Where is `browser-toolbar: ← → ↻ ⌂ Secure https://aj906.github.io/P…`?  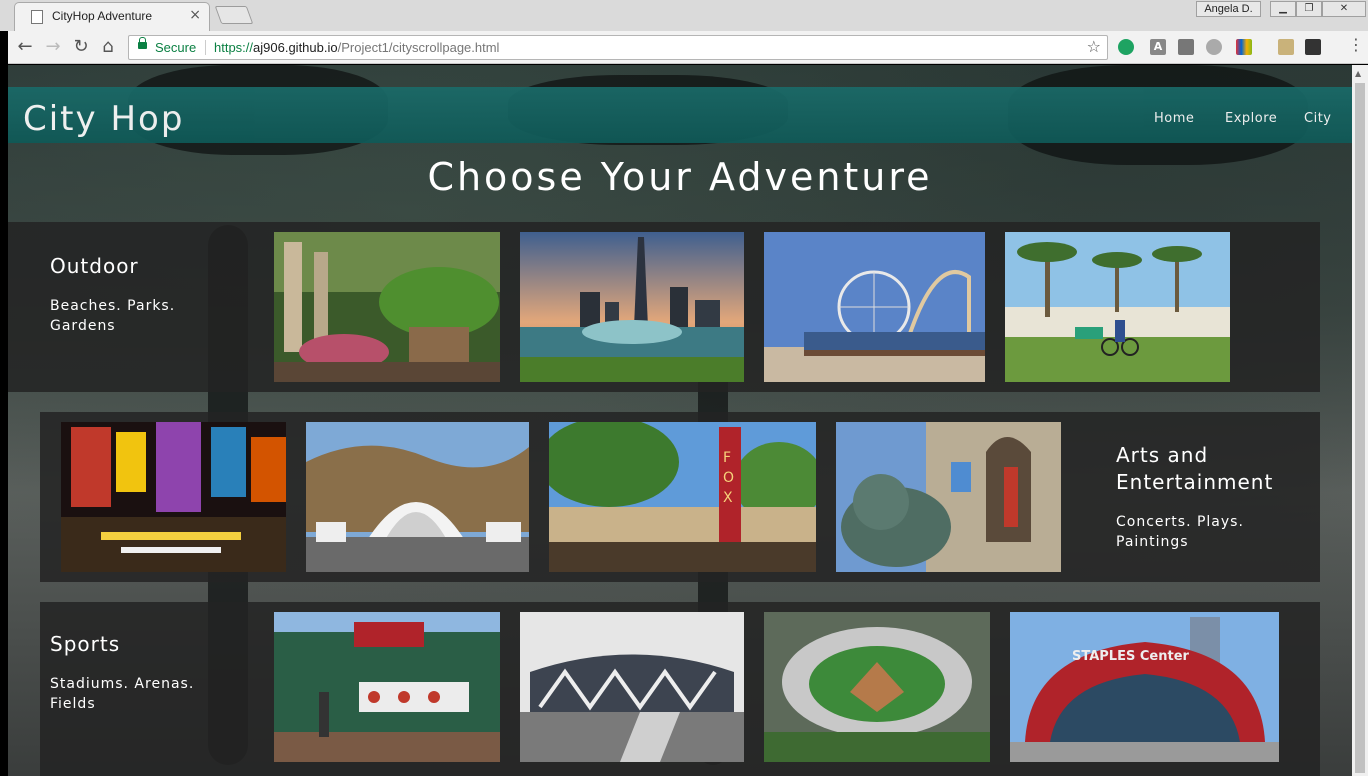 browser-toolbar: ← → ↻ ⌂ Secure https://aj906.github.io/P… is located at coordinates (688, 47).